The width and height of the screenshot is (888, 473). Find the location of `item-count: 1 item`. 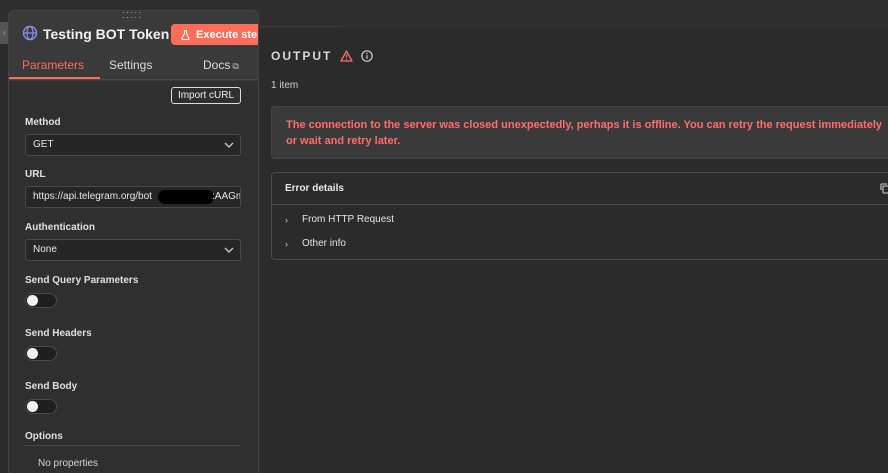

item-count: 1 item is located at coordinates (285, 85).